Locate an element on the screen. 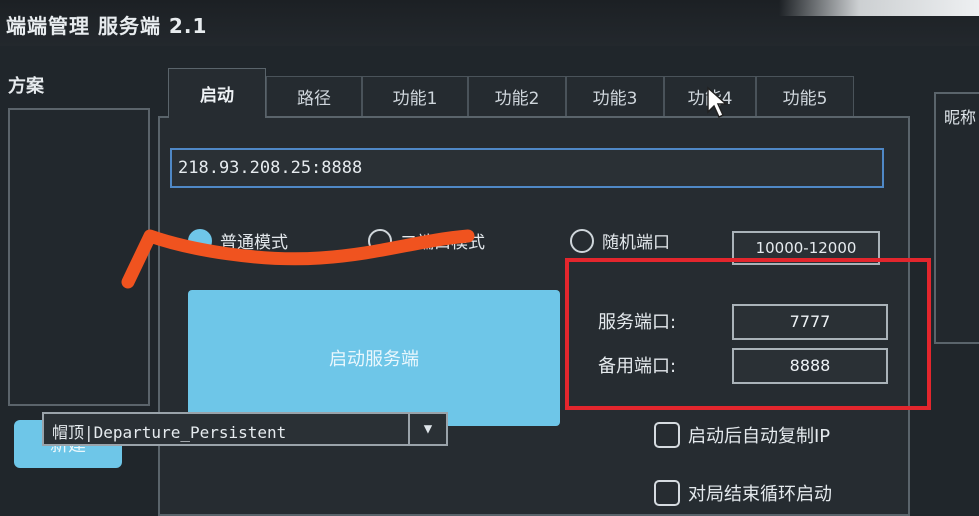 The image size is (979, 516). backup-port-row: 备用端口: 8888 is located at coordinates (748, 366).